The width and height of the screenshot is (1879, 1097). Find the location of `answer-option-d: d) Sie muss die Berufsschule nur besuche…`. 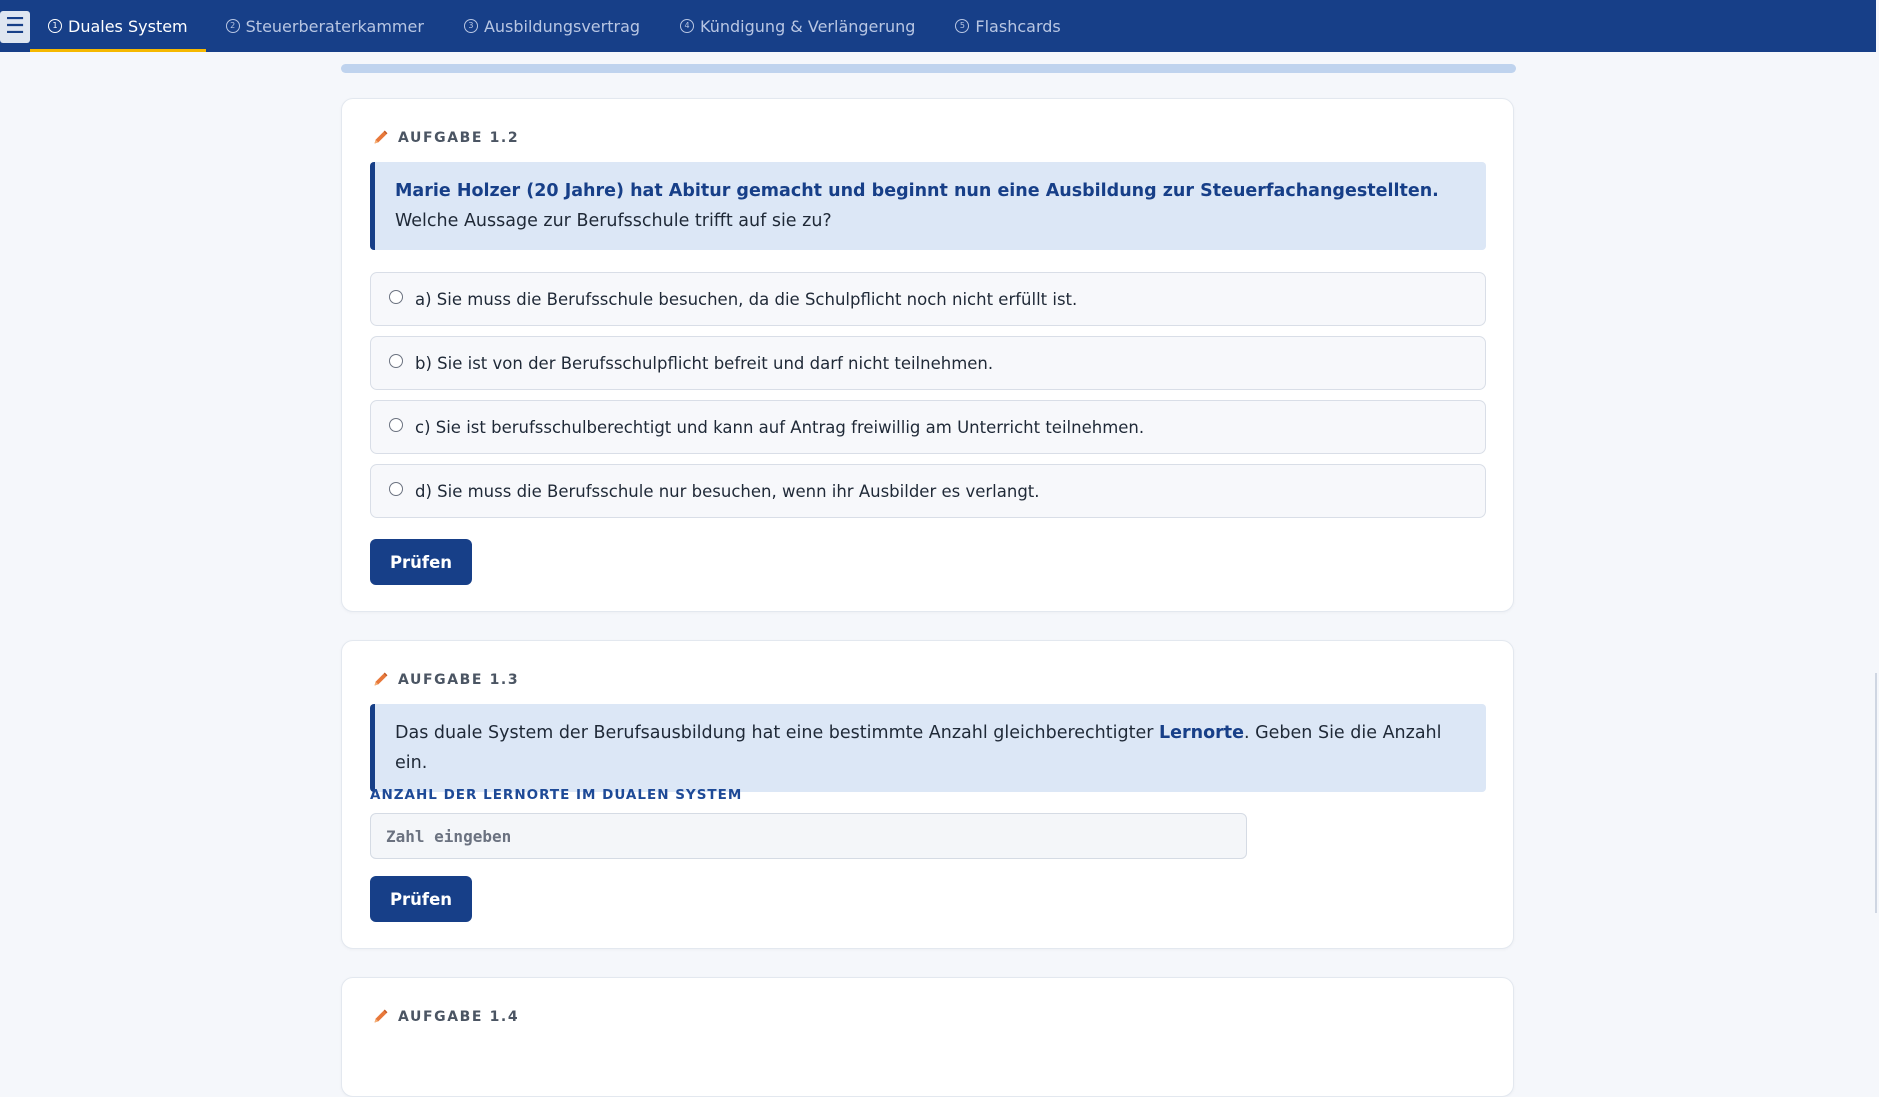

answer-option-d: d) Sie muss die Berufsschule nur besuche… is located at coordinates (928, 491).